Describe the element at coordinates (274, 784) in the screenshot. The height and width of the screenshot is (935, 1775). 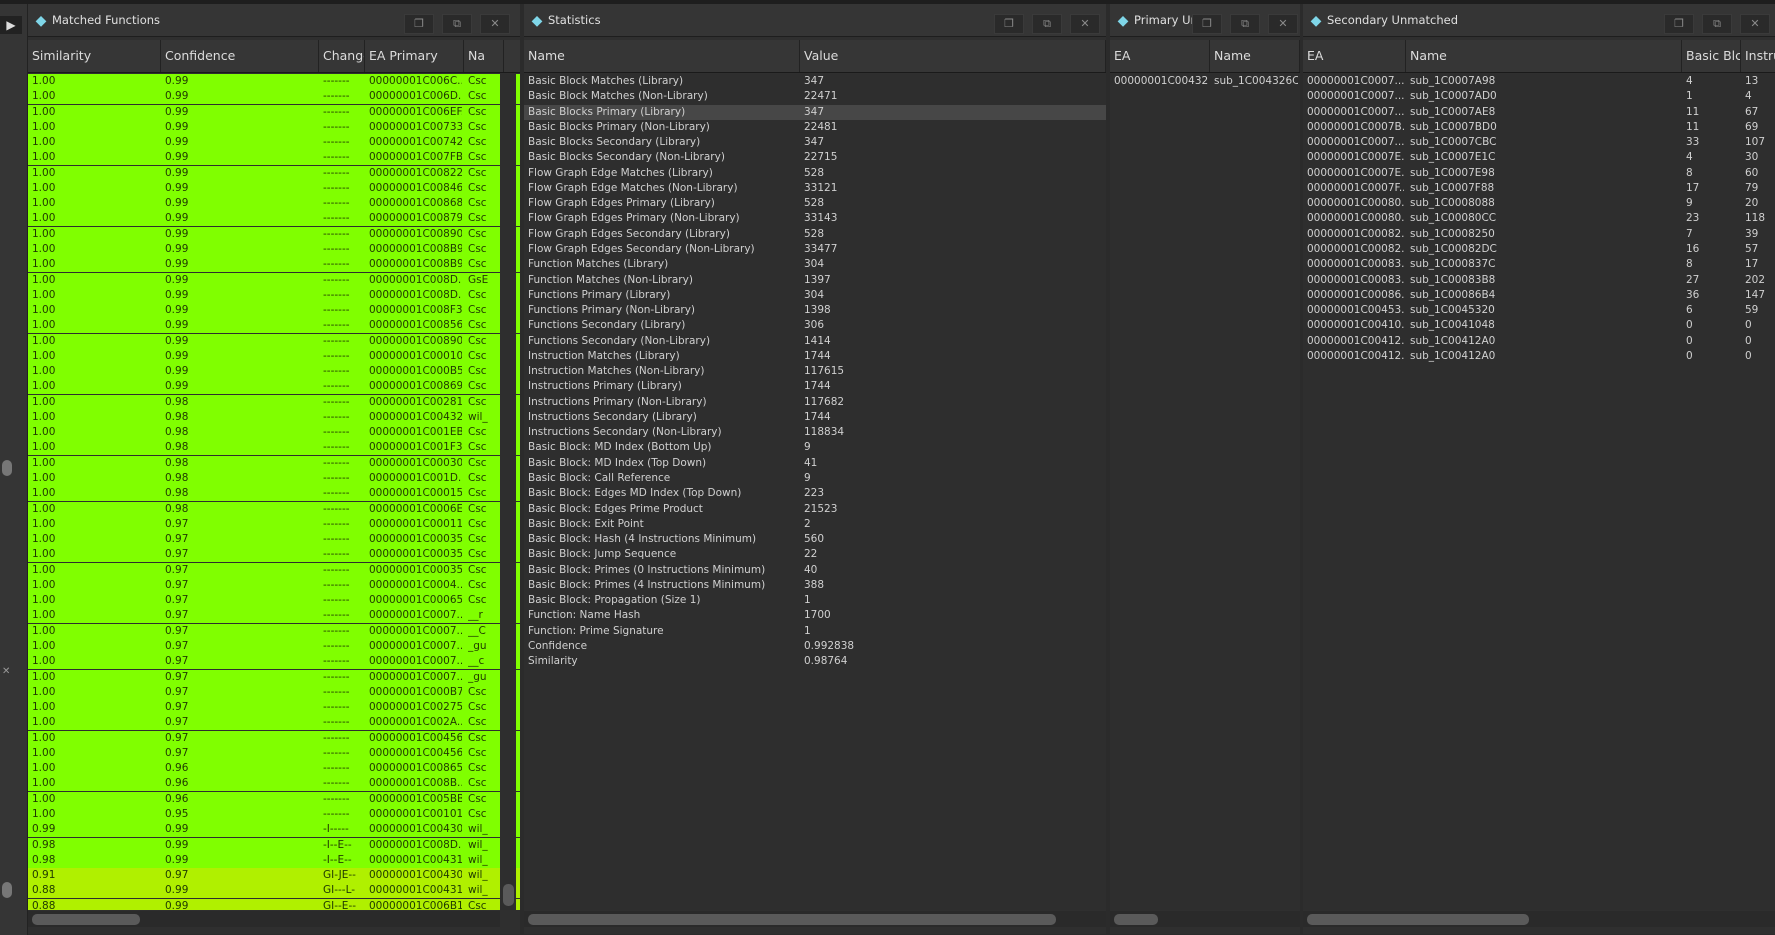
I see `table-row: 1.00 0.96 ------- 00000001C008B... Csc` at that location.